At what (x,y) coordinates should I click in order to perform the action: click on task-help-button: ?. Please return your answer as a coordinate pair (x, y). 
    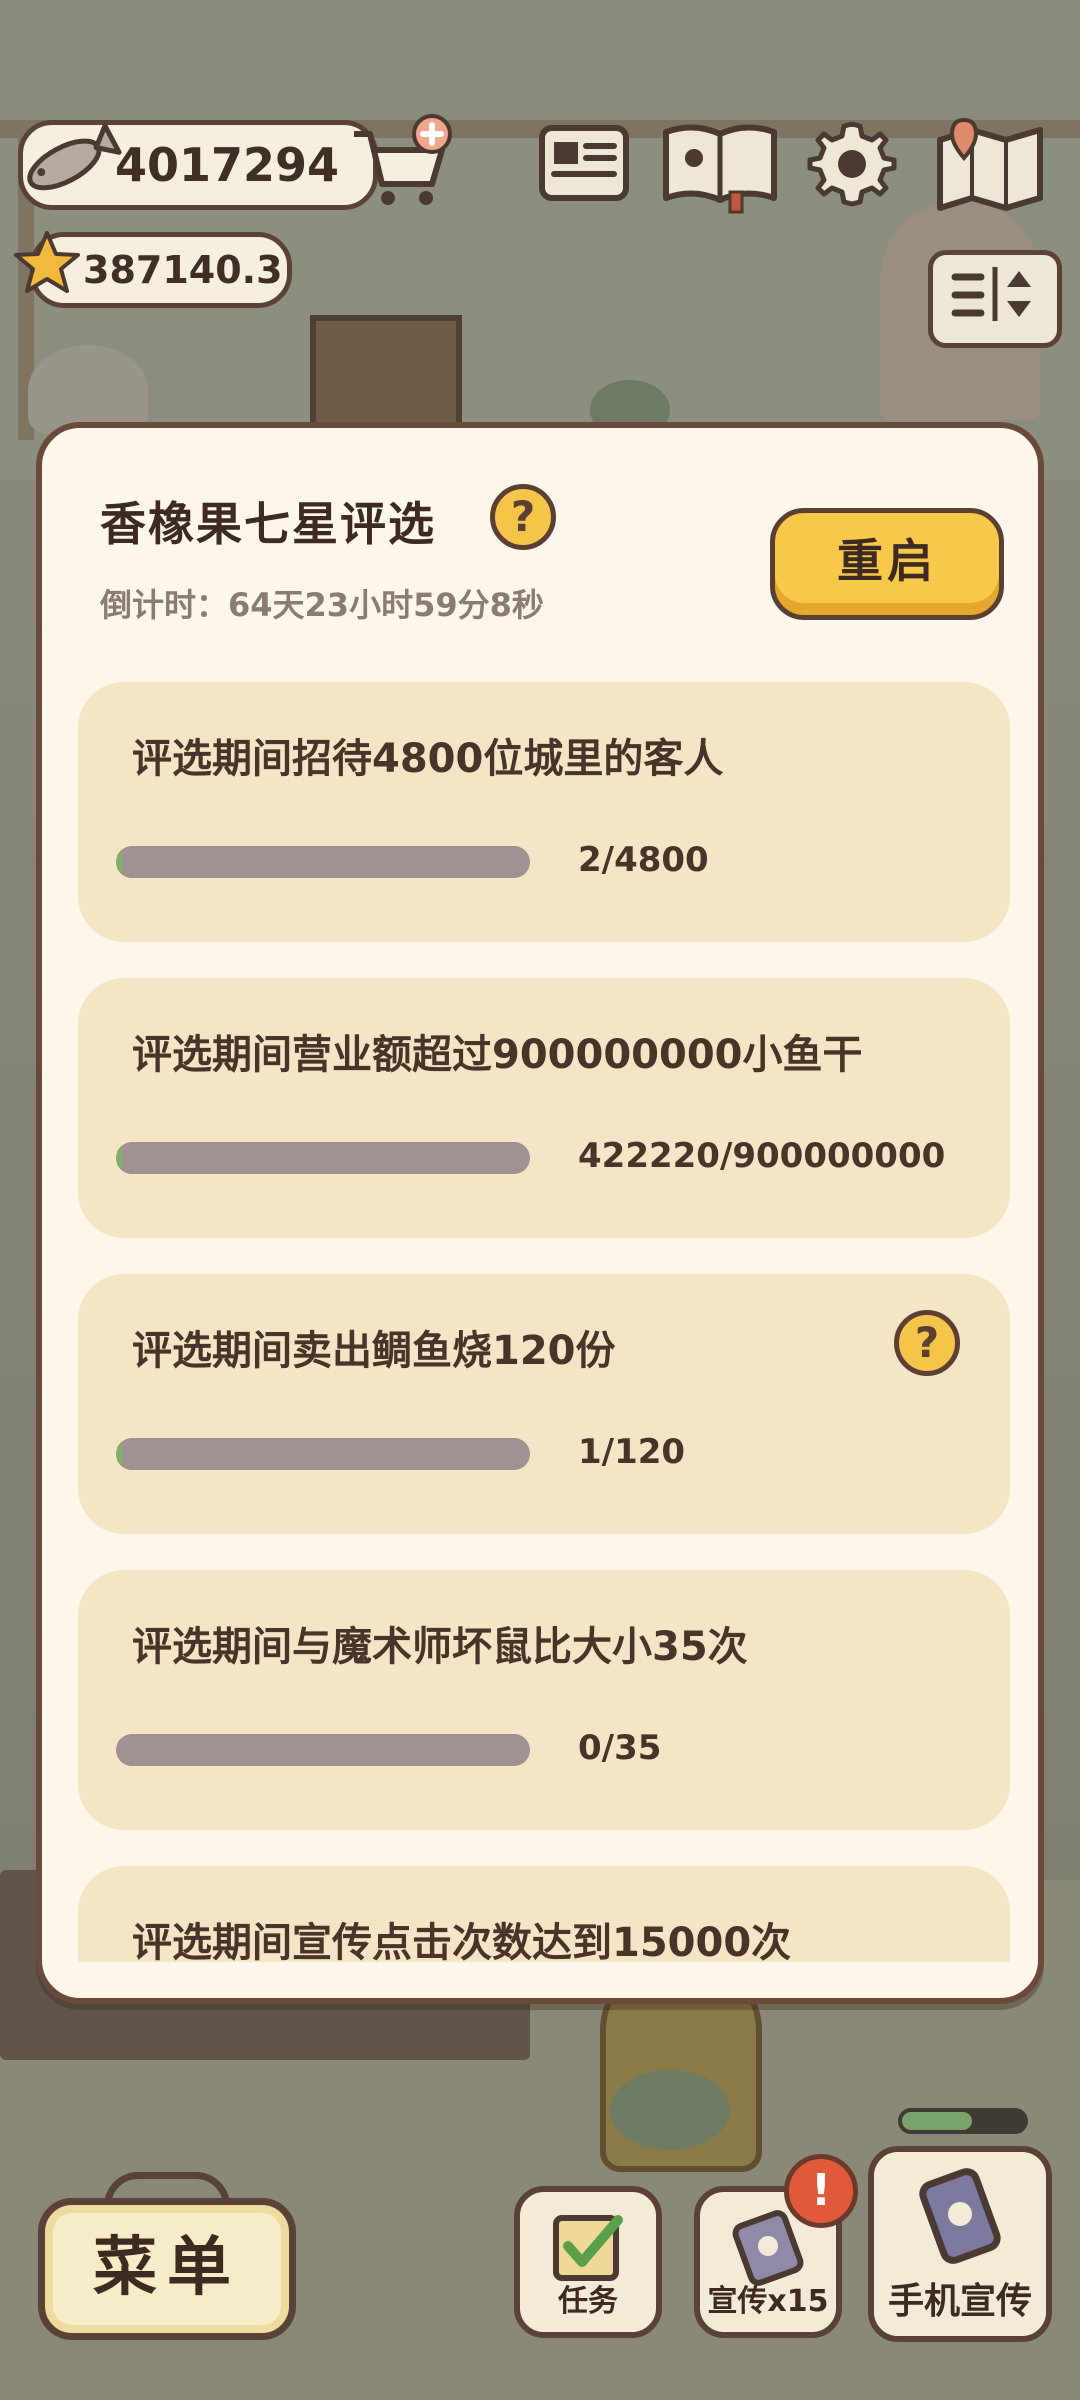
    Looking at the image, I should click on (927, 1343).